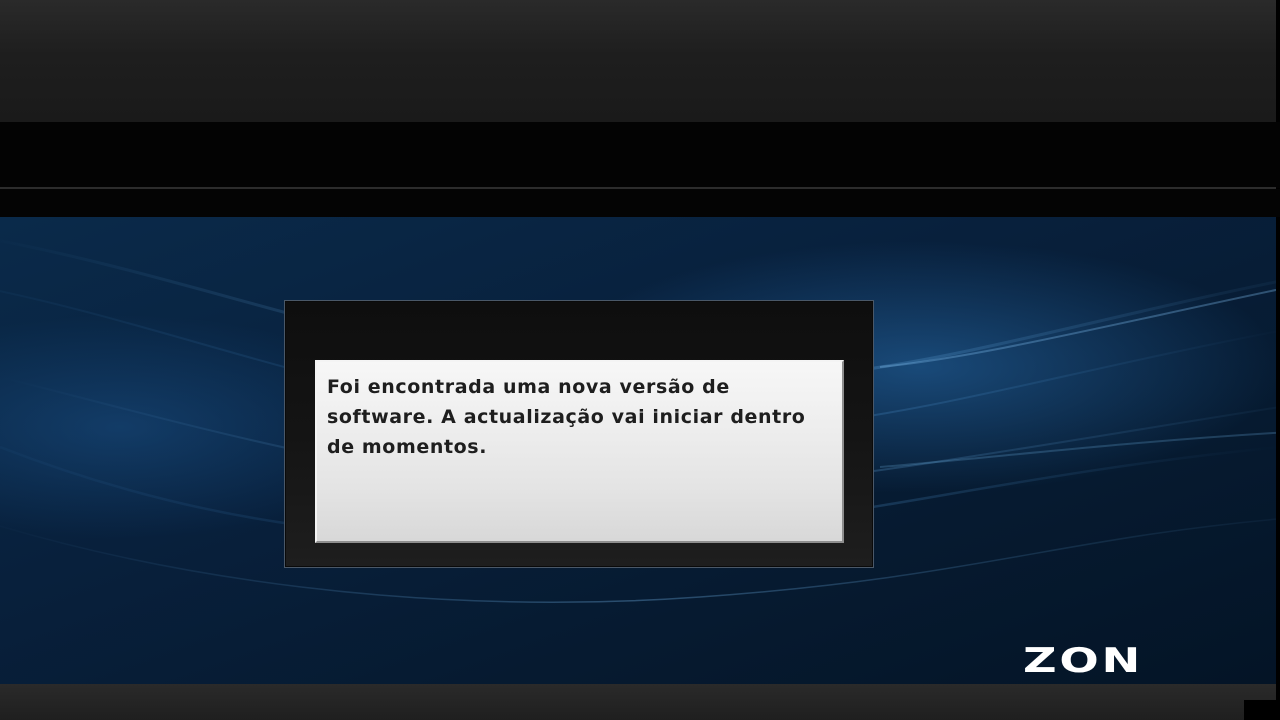  Describe the element at coordinates (640, 203) in the screenshot. I see `subheader-band` at that location.